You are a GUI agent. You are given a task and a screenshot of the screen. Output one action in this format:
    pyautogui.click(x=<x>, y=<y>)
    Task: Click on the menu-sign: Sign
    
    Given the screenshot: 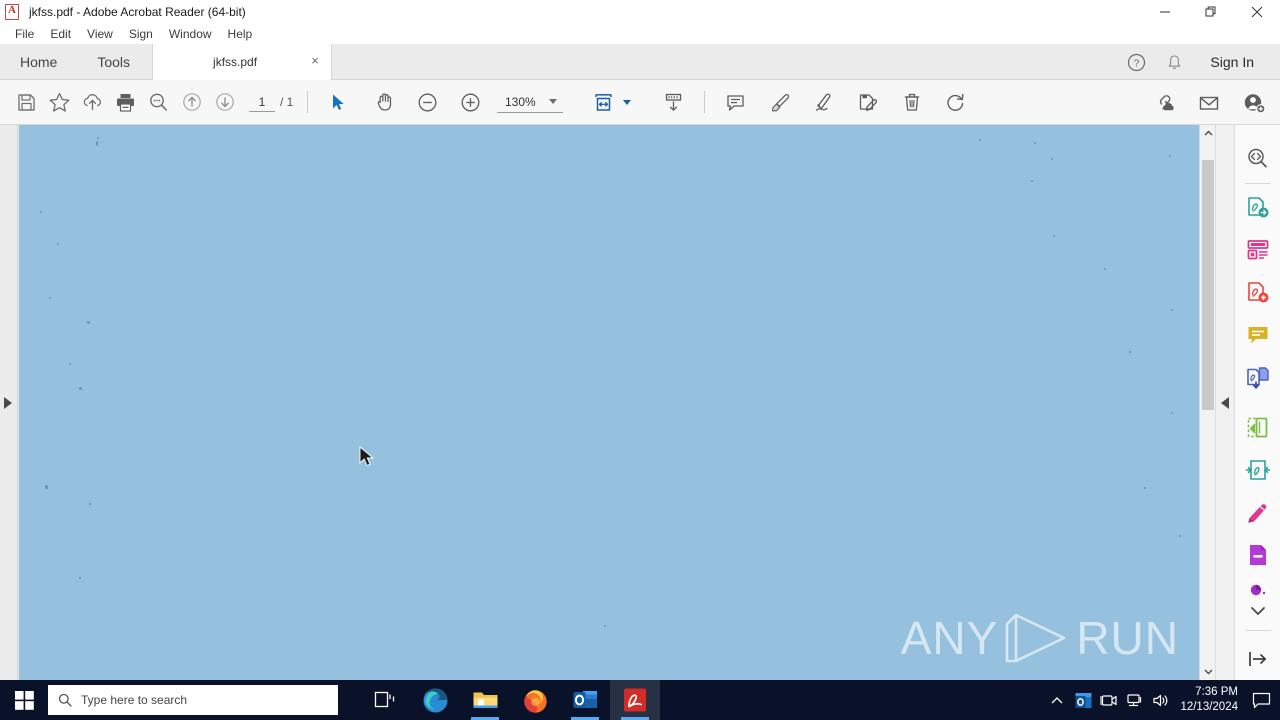 What is the action you would take?
    pyautogui.click(x=141, y=34)
    